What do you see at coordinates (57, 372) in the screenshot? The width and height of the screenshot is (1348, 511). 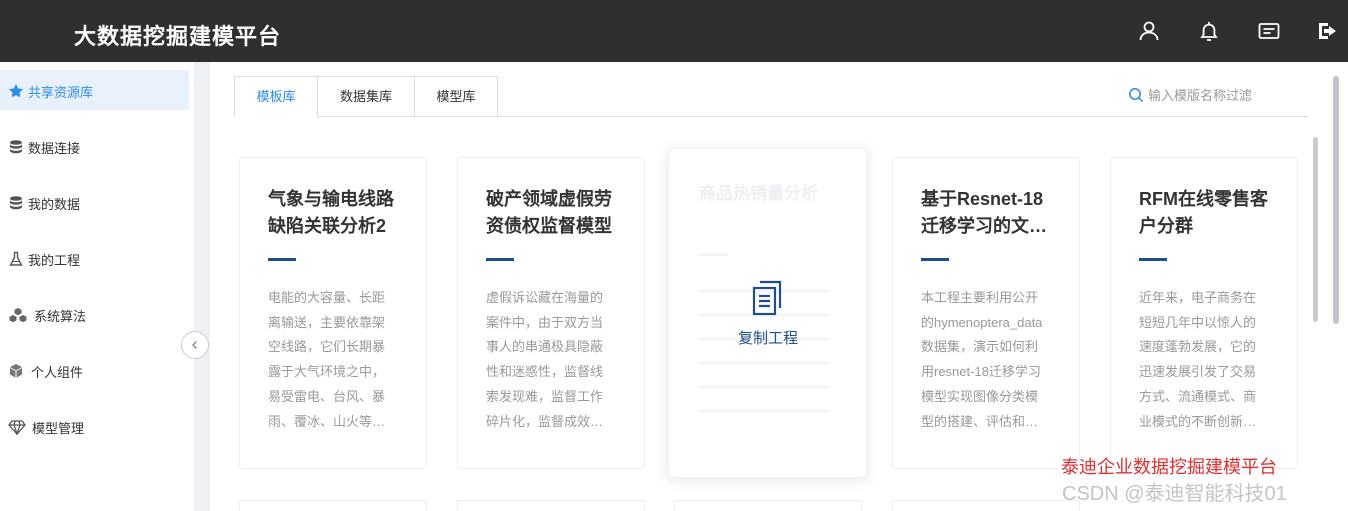 I see `sidebar-item-label: 个人组件` at bounding box center [57, 372].